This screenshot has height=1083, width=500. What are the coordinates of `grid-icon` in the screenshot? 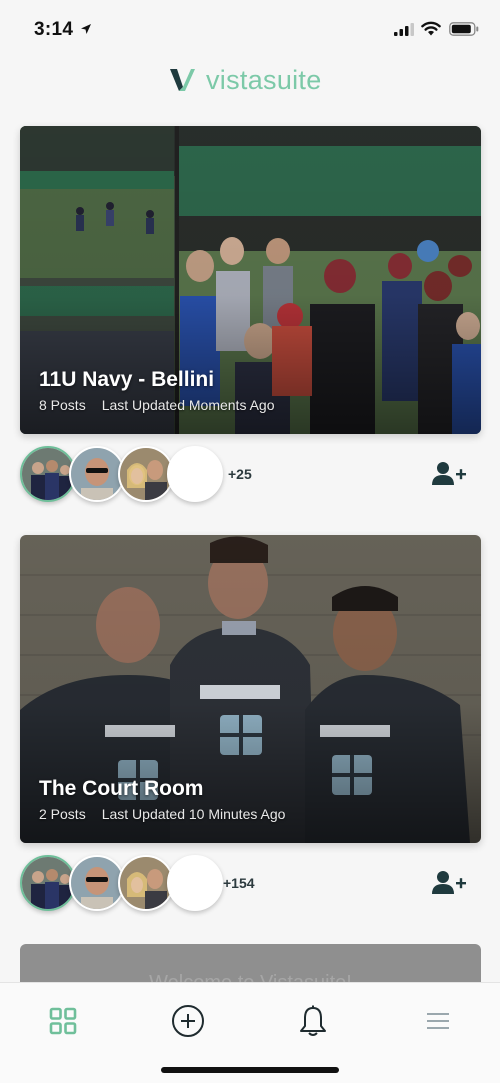 It's located at (63, 1023).